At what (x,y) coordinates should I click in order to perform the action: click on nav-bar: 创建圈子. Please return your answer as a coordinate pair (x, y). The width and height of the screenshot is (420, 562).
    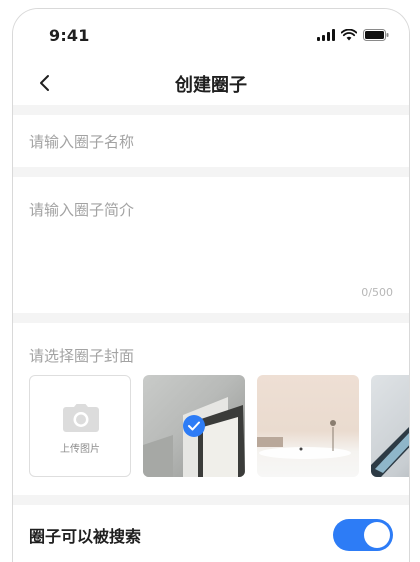
    Looking at the image, I should click on (211, 83).